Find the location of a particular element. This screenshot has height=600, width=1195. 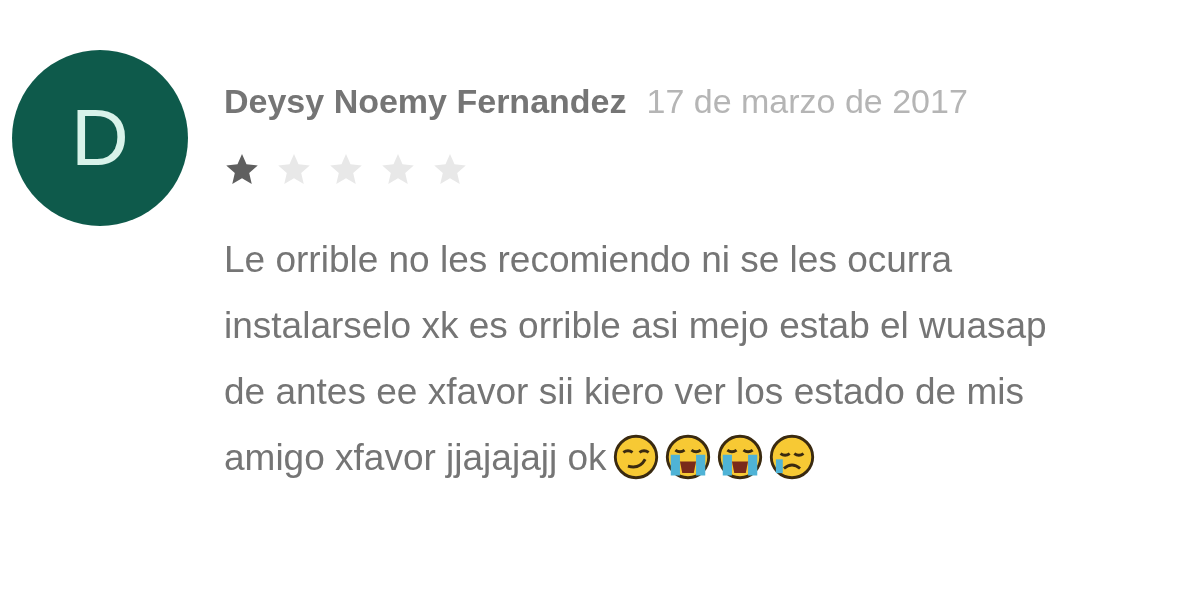

smirking-face-icon is located at coordinates (635, 457).